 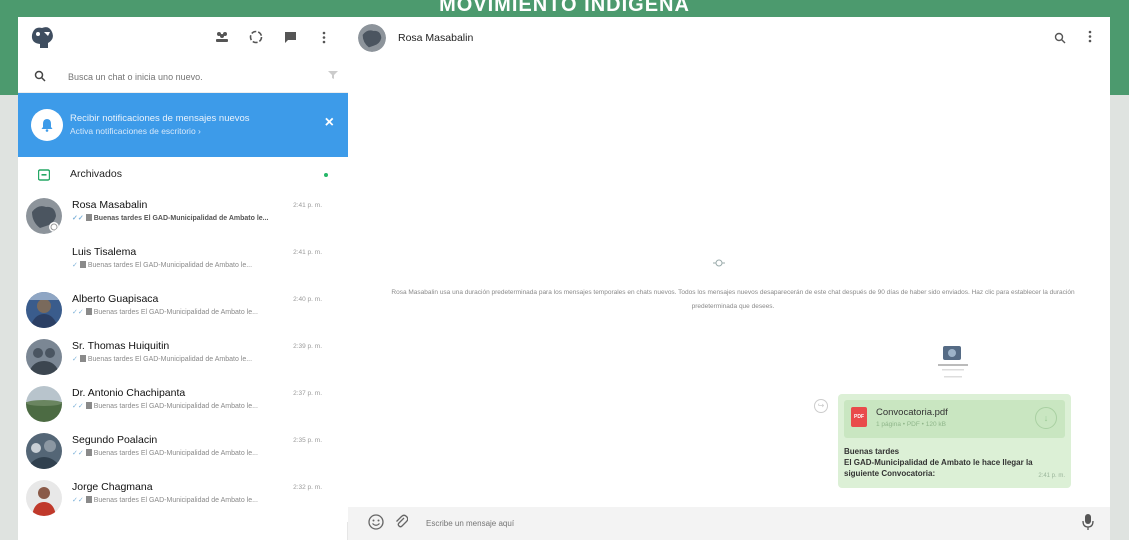 What do you see at coordinates (729, 39) in the screenshot?
I see `conversation-header: Rosa Masabalin` at bounding box center [729, 39].